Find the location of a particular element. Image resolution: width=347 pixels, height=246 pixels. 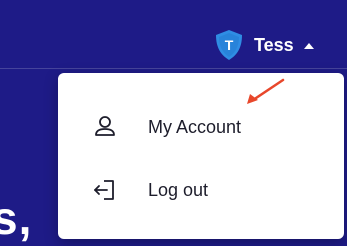

menu-item-label: Log out is located at coordinates (178, 190).